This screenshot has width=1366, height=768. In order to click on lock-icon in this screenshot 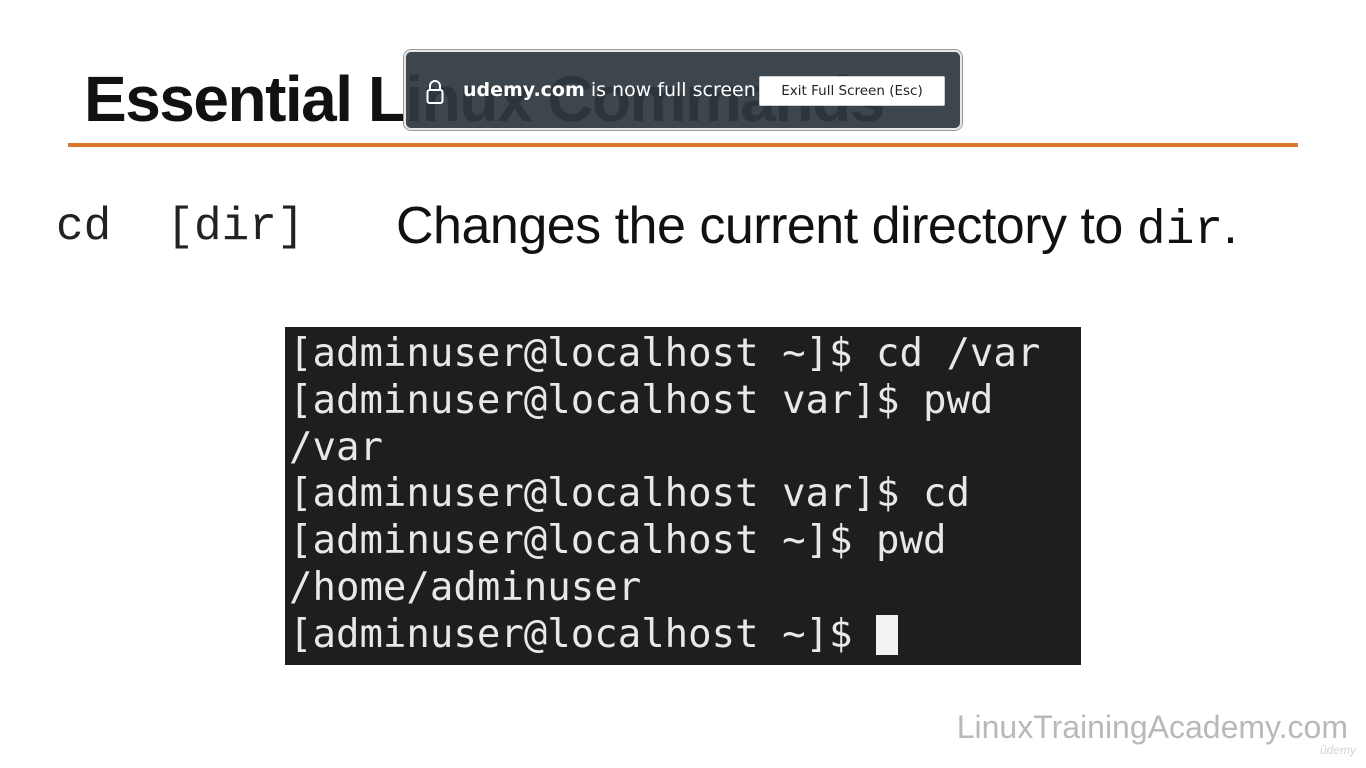, I will do `click(435, 92)`.